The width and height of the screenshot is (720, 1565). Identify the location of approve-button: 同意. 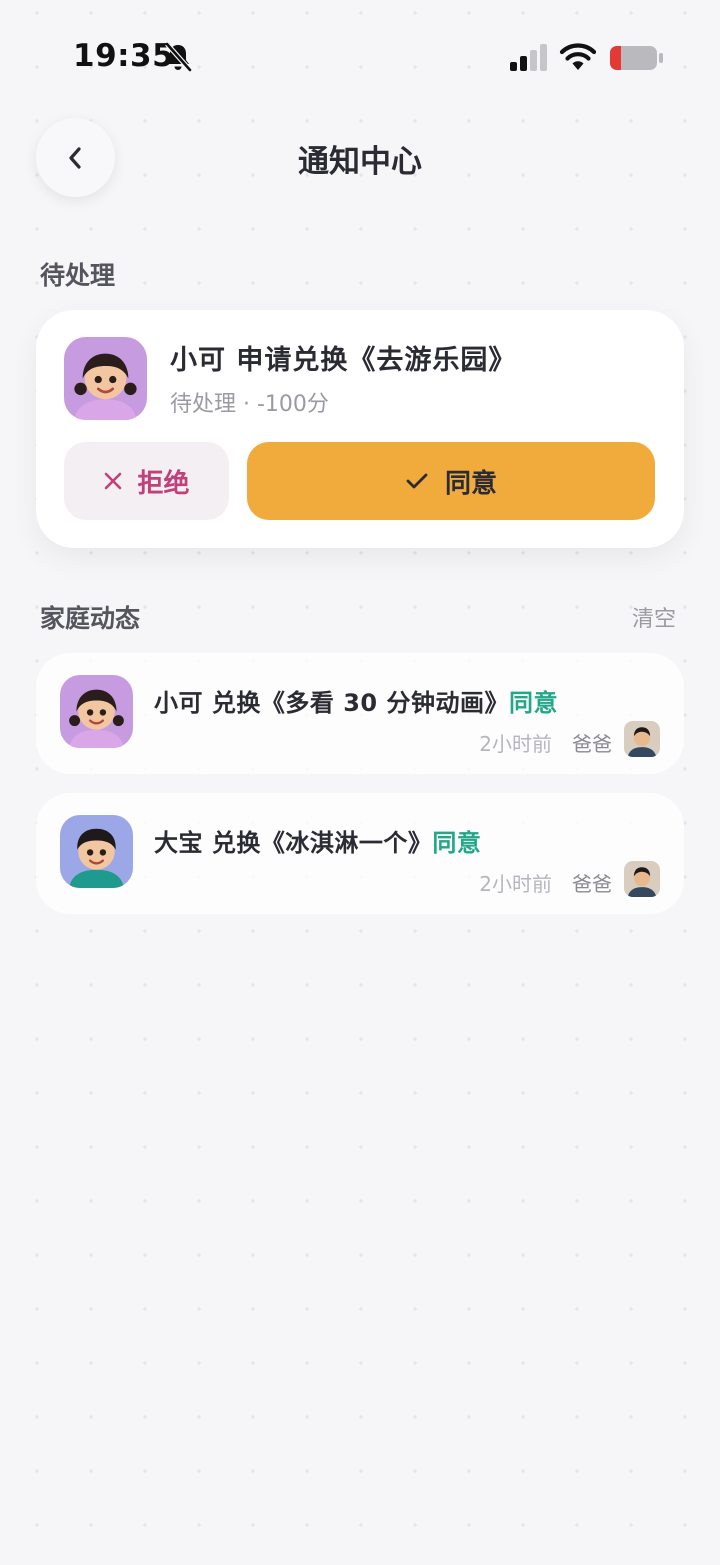
(451, 481).